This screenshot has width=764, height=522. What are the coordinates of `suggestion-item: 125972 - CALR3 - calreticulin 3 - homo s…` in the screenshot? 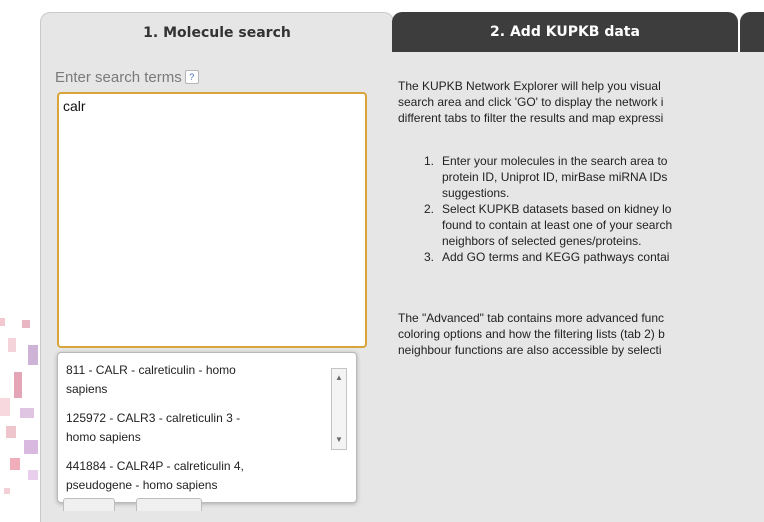 It's located at (191, 428).